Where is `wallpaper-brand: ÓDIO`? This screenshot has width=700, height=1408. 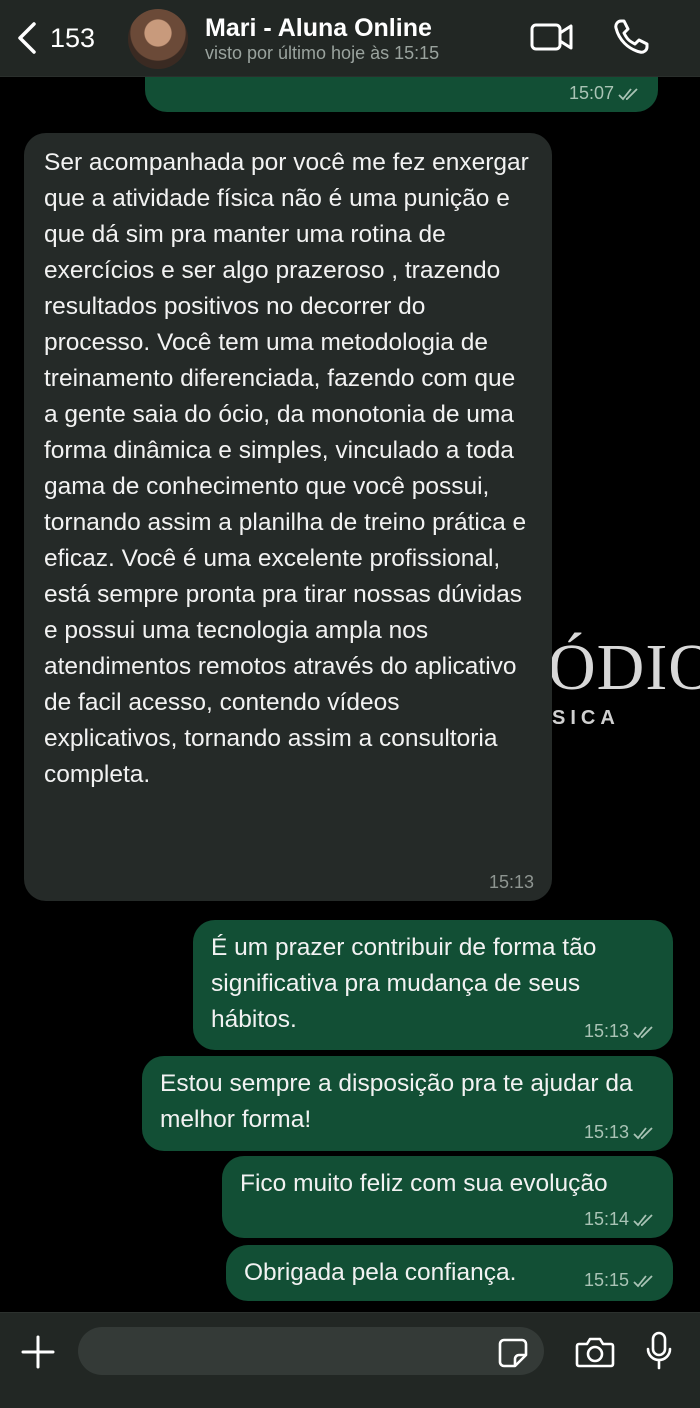
wallpaper-brand: ÓDIO is located at coordinates (624, 667).